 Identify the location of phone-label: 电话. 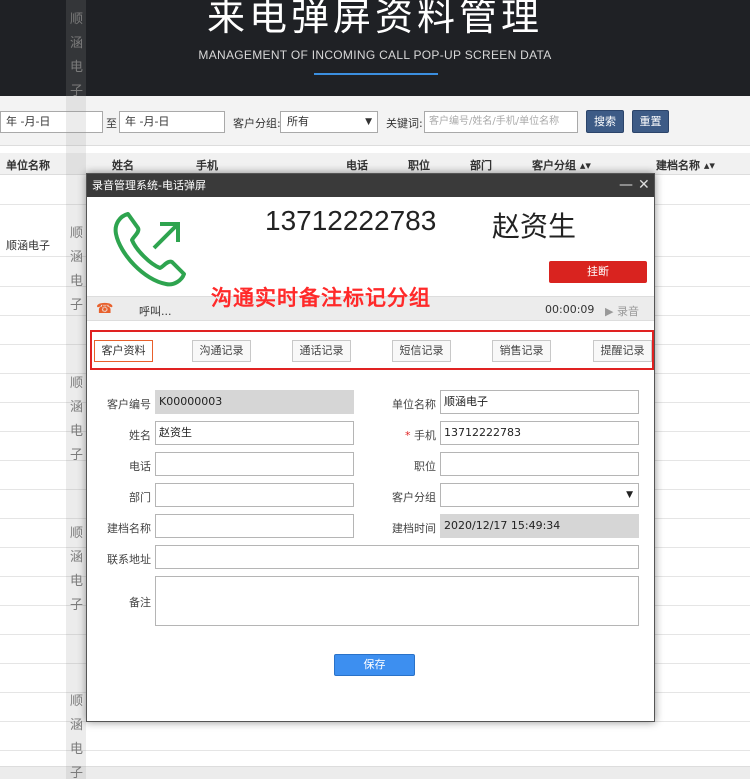
(140, 466).